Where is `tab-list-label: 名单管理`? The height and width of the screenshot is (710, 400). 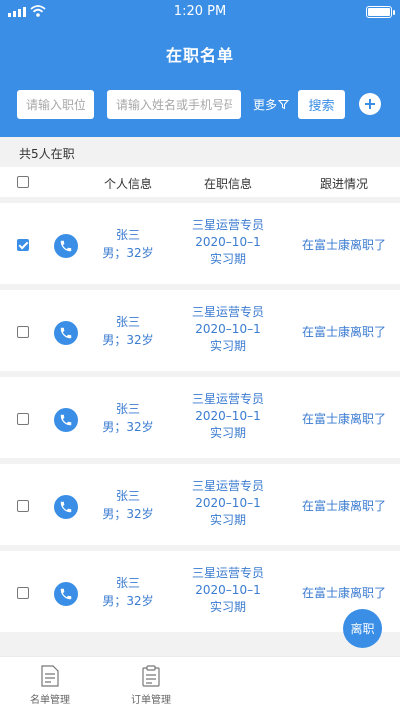 tab-list-label: 名单管理 is located at coordinates (50, 700).